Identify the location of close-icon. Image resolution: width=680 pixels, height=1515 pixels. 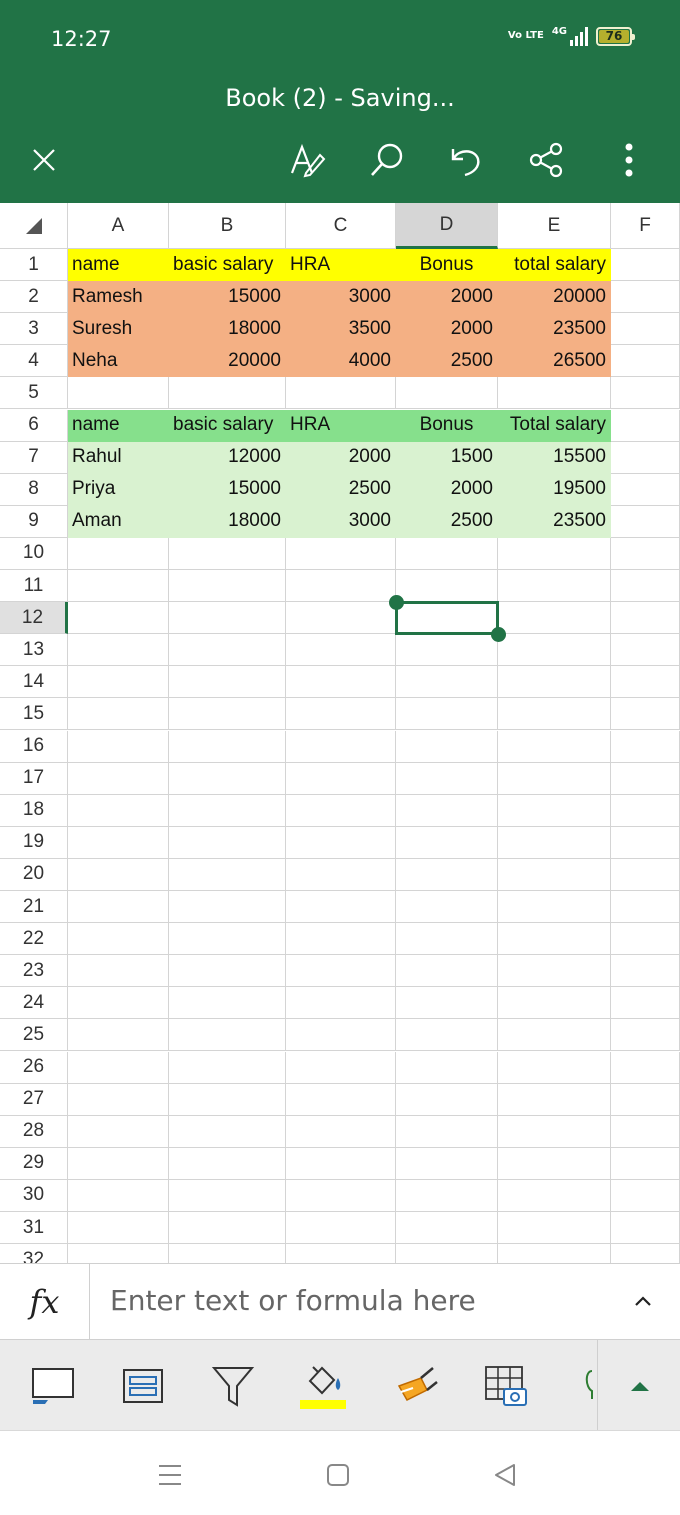
(44, 160).